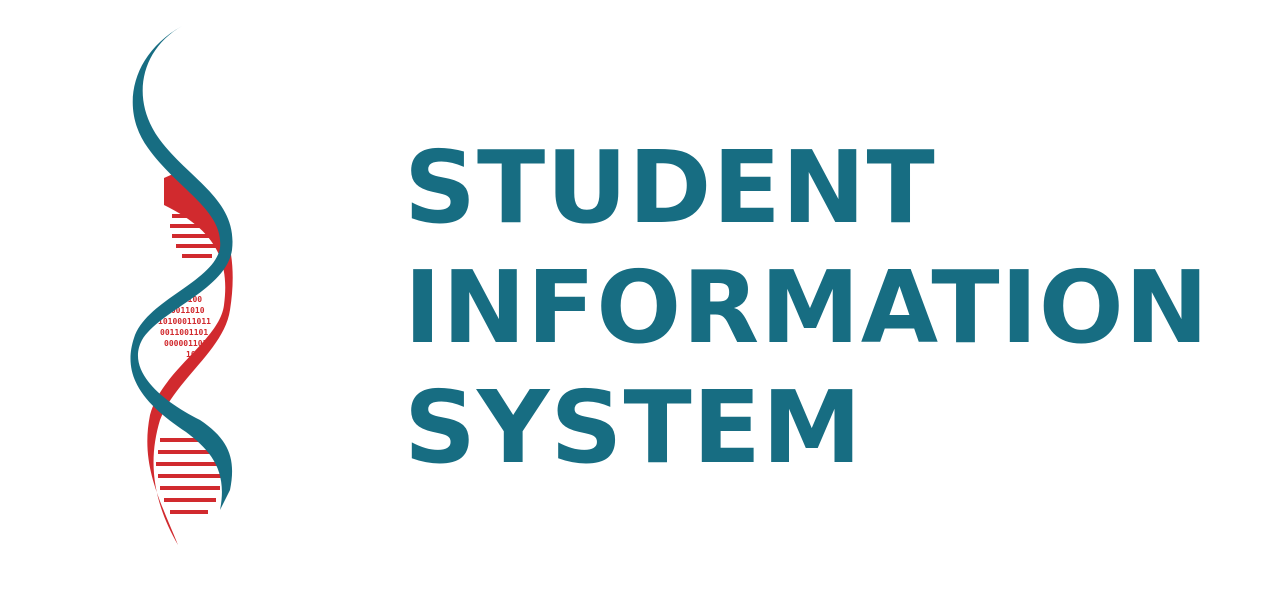 The height and width of the screenshot is (600, 1280). What do you see at coordinates (188, 343) in the screenshot?
I see `binary-text: 0000011010` at bounding box center [188, 343].